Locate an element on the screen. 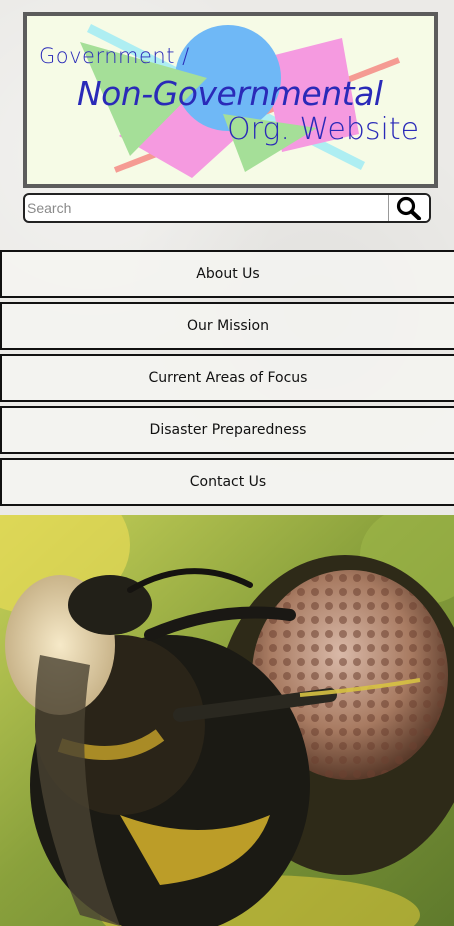 This screenshot has width=454, height=926. nav-item-current-areas-of-focus: Current Areas of Focus is located at coordinates (227, 378).